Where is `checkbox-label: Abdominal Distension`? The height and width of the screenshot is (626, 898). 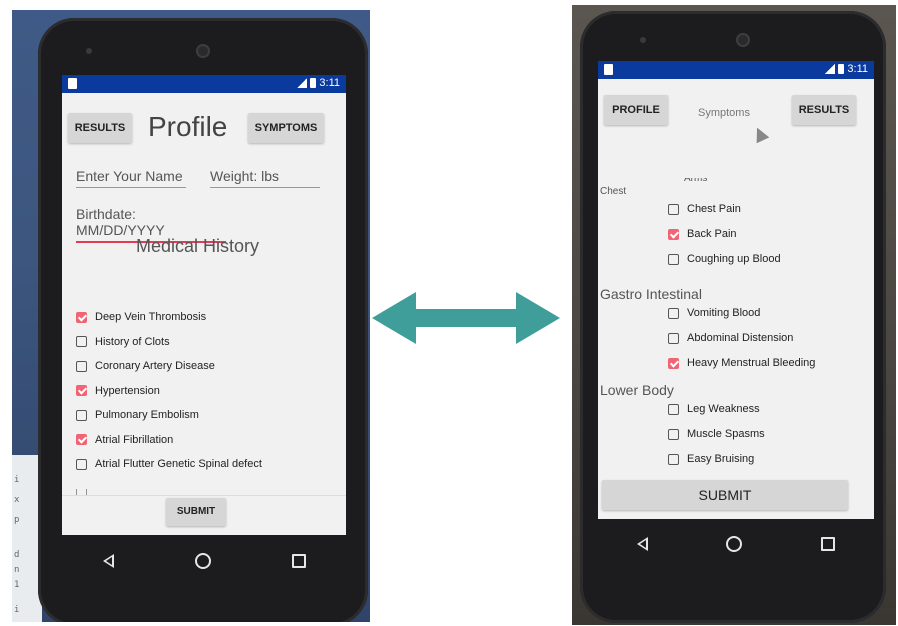
checkbox-label: Abdominal Distension is located at coordinates (740, 338).